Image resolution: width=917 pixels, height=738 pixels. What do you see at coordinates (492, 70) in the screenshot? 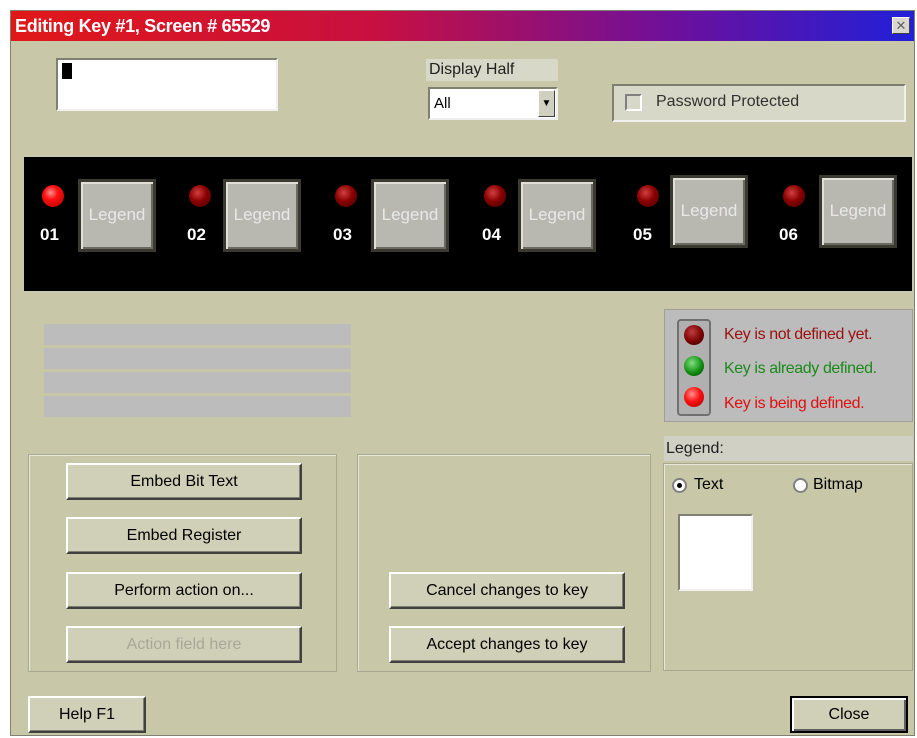
I see `display-half-label: Display Half` at bounding box center [492, 70].